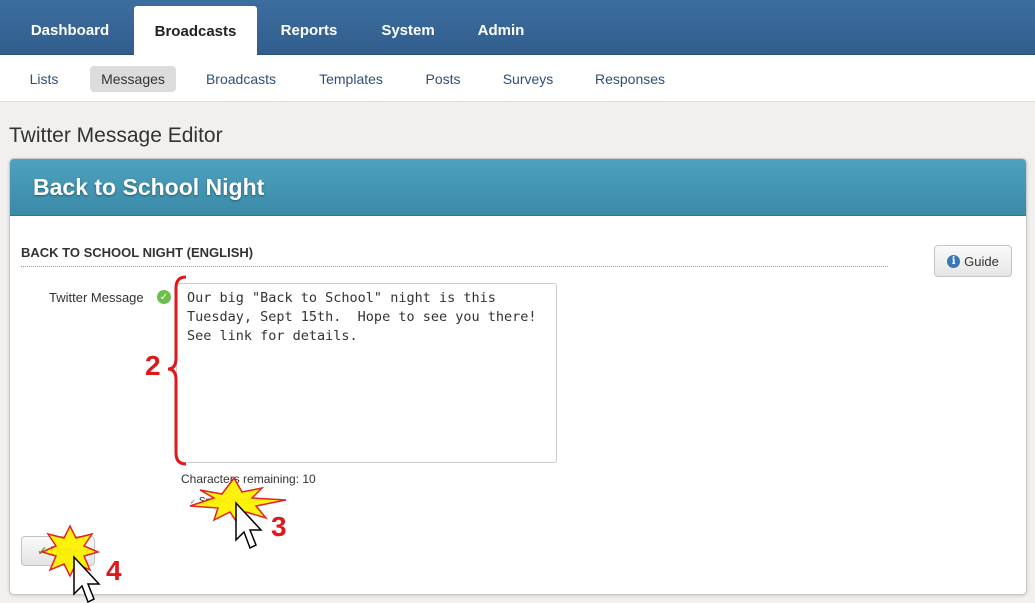 The width and height of the screenshot is (1035, 603). Describe the element at coordinates (225, 501) in the screenshot. I see `spell-check-label: Spell Check` at that location.